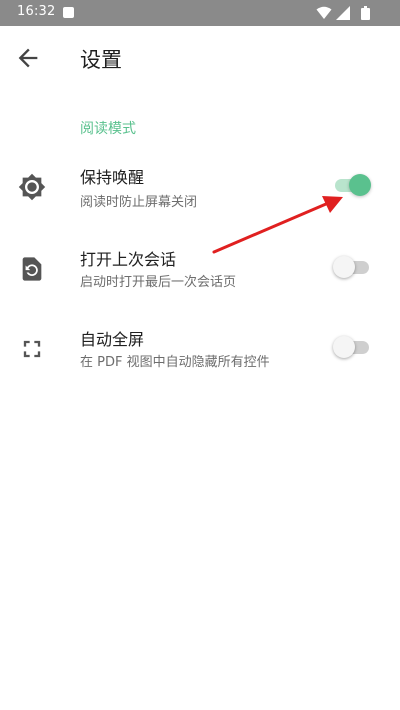  What do you see at coordinates (158, 282) in the screenshot?
I see `setting-subtitle: 启动时打开最后一次会话页` at bounding box center [158, 282].